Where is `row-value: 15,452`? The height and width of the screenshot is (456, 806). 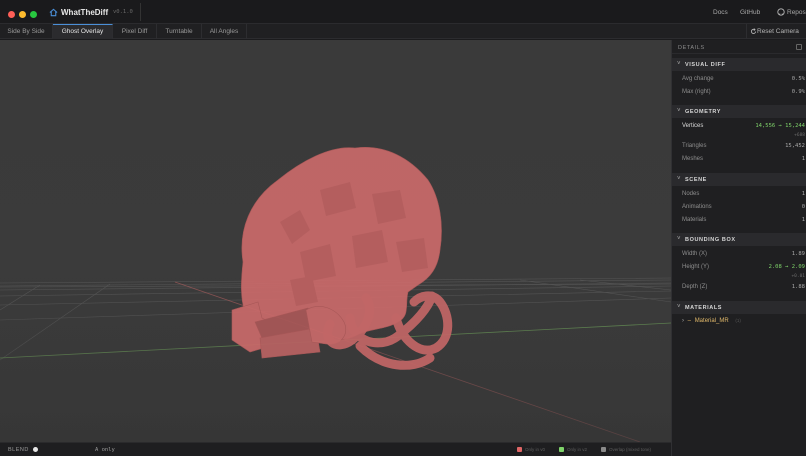 row-value: 15,452 is located at coordinates (795, 146).